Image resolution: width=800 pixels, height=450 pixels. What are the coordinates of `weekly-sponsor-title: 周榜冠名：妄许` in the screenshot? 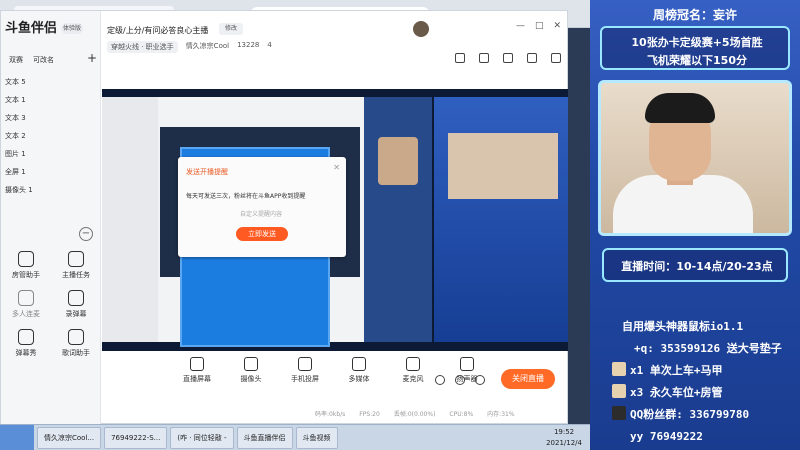 It's located at (694, 15).